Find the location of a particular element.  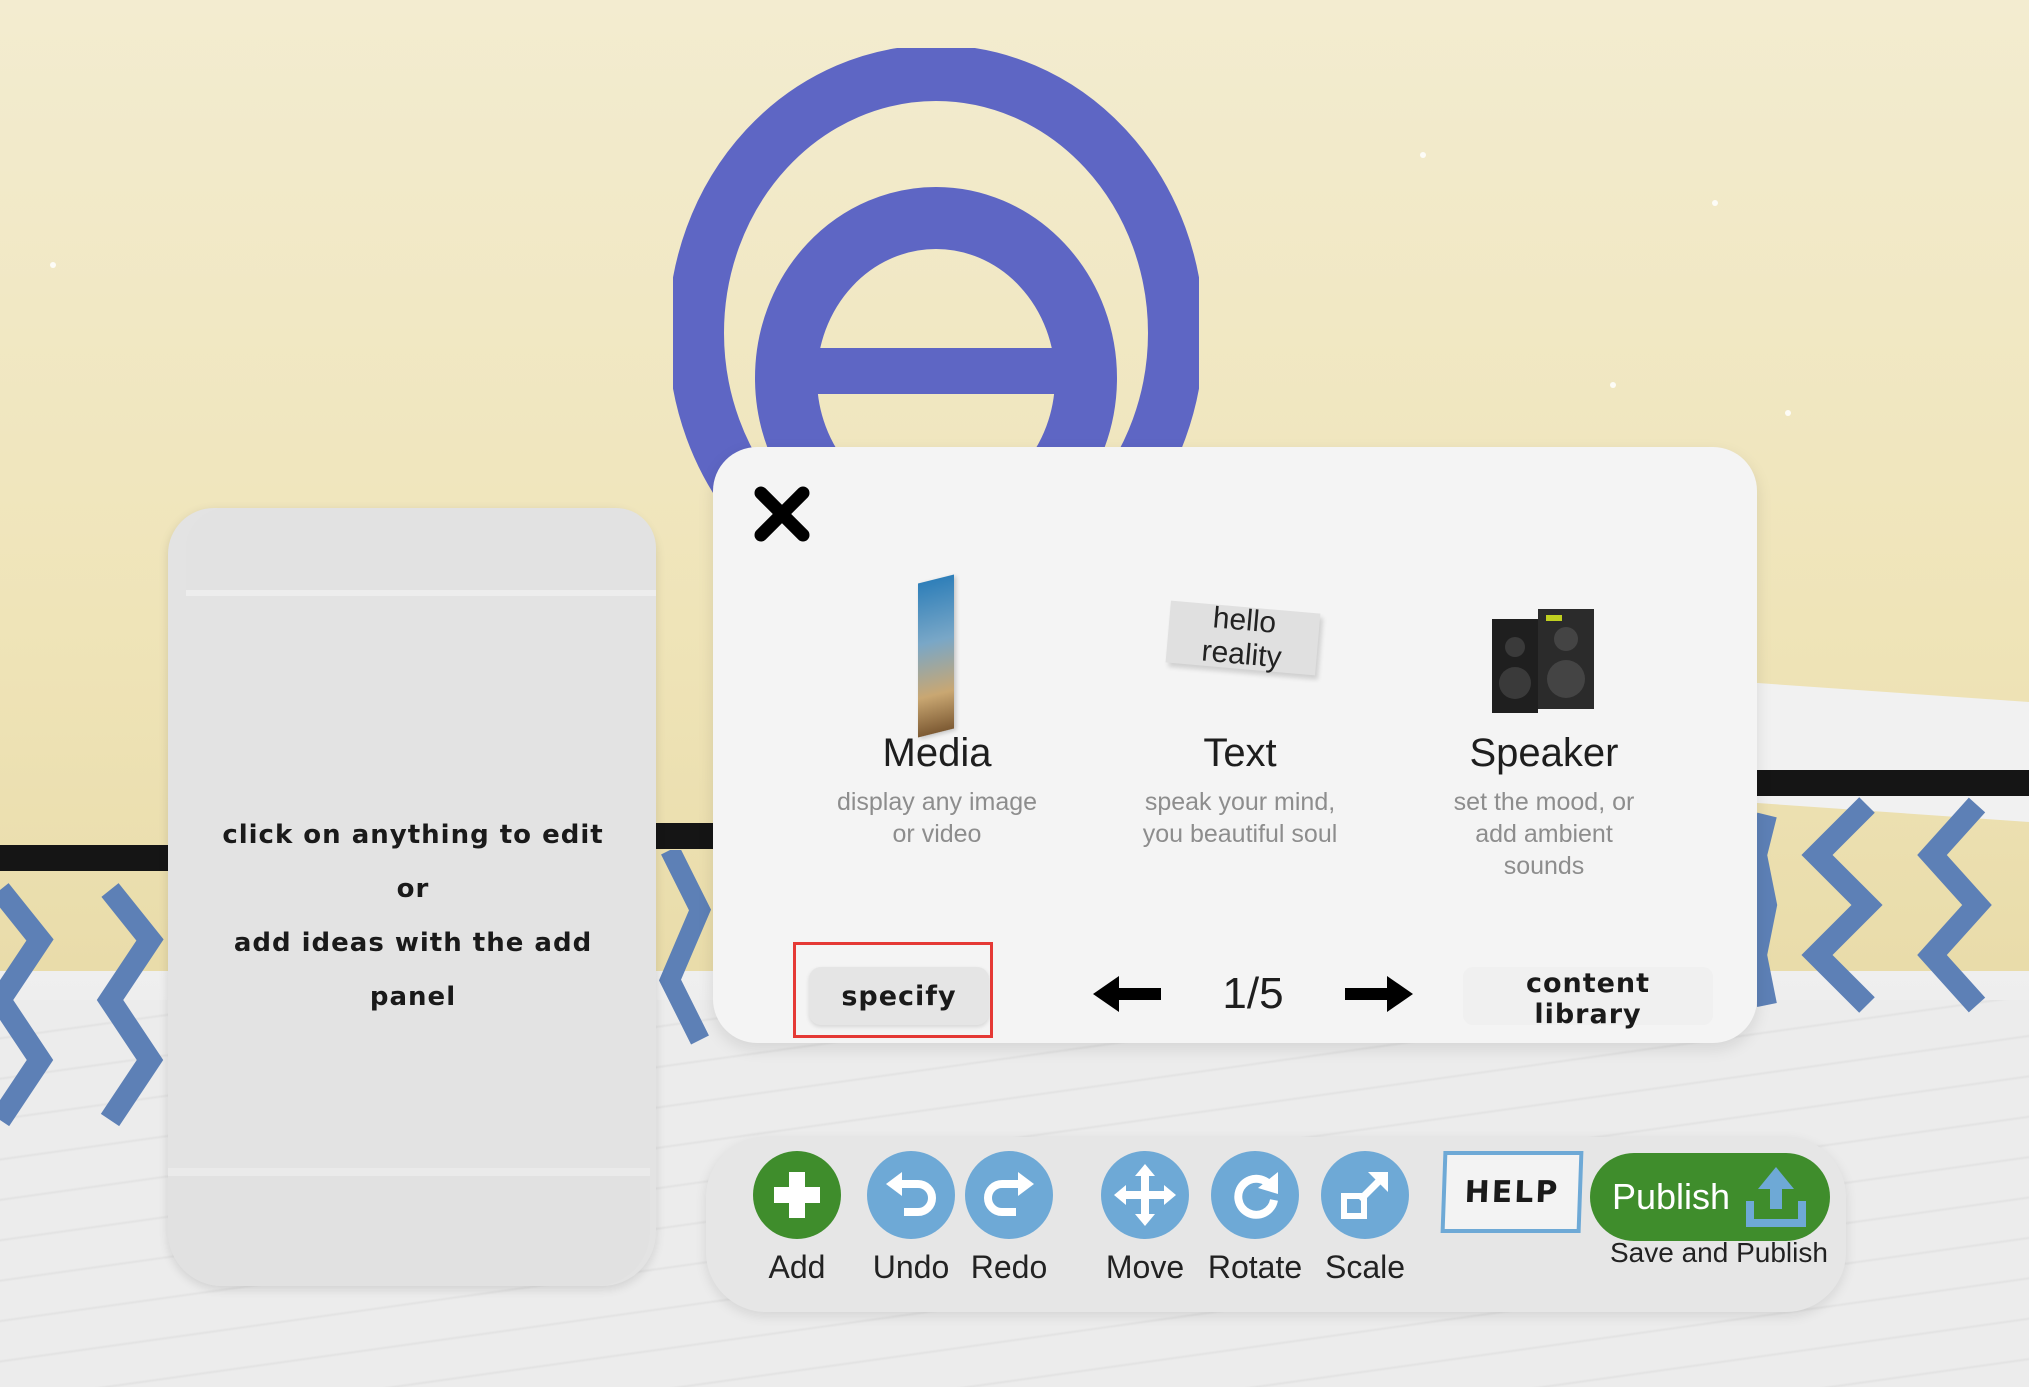

redo-label: Redo is located at coordinates (1009, 1267).